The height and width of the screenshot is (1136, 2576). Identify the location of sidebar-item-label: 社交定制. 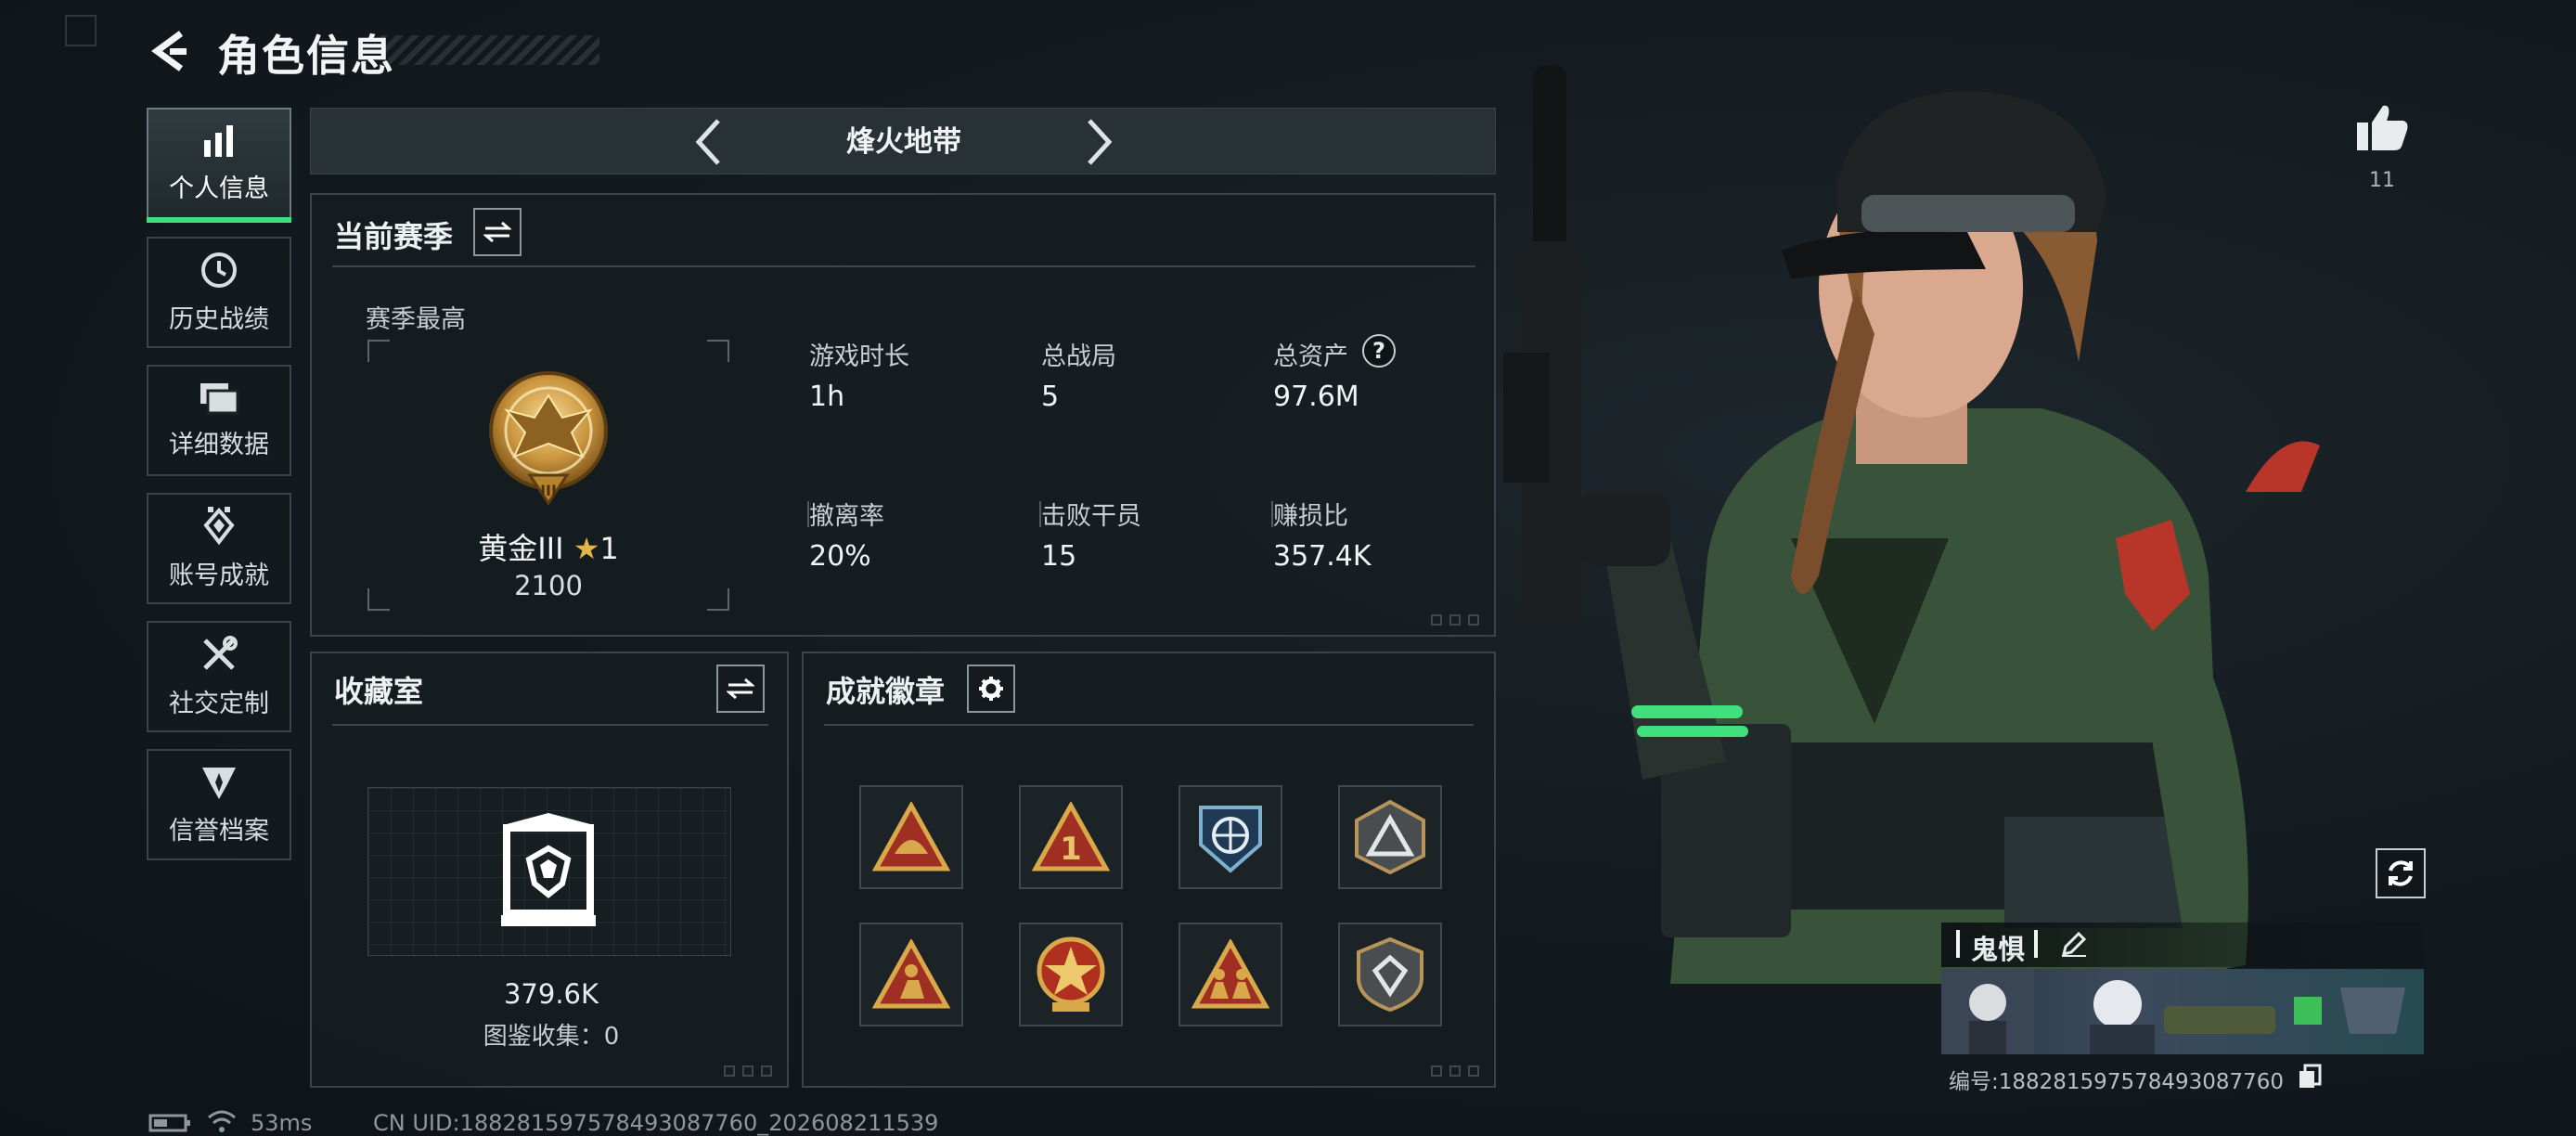
(219, 703).